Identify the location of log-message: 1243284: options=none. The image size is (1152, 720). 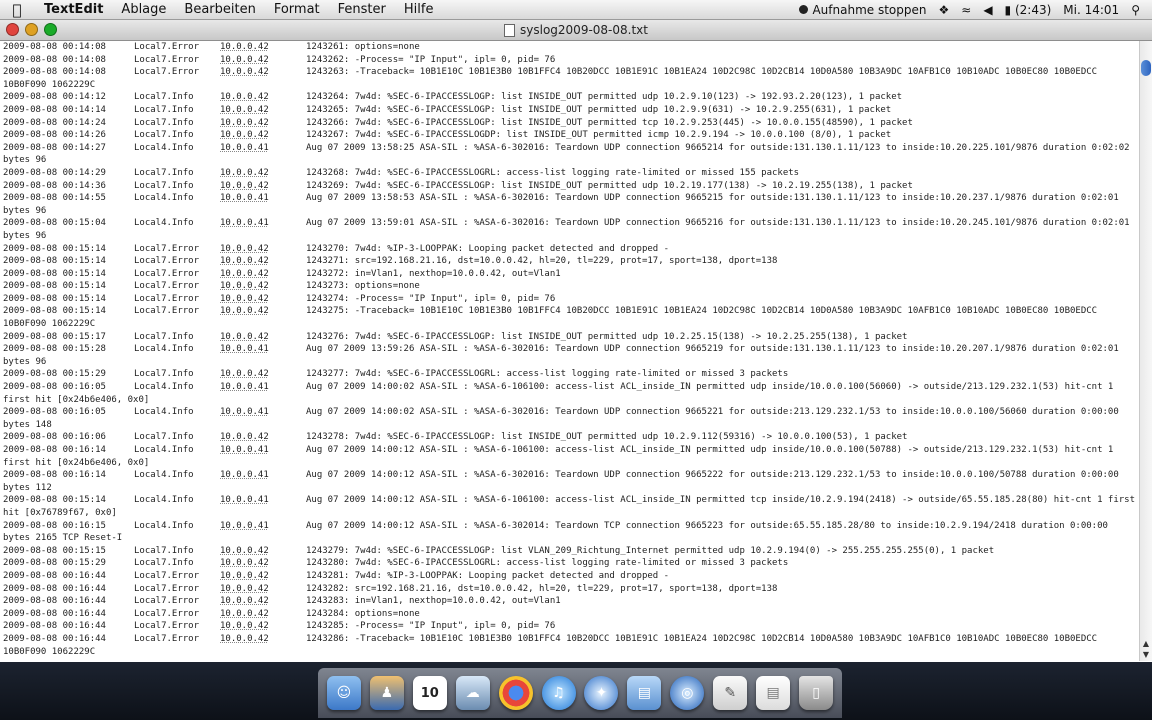
(363, 613).